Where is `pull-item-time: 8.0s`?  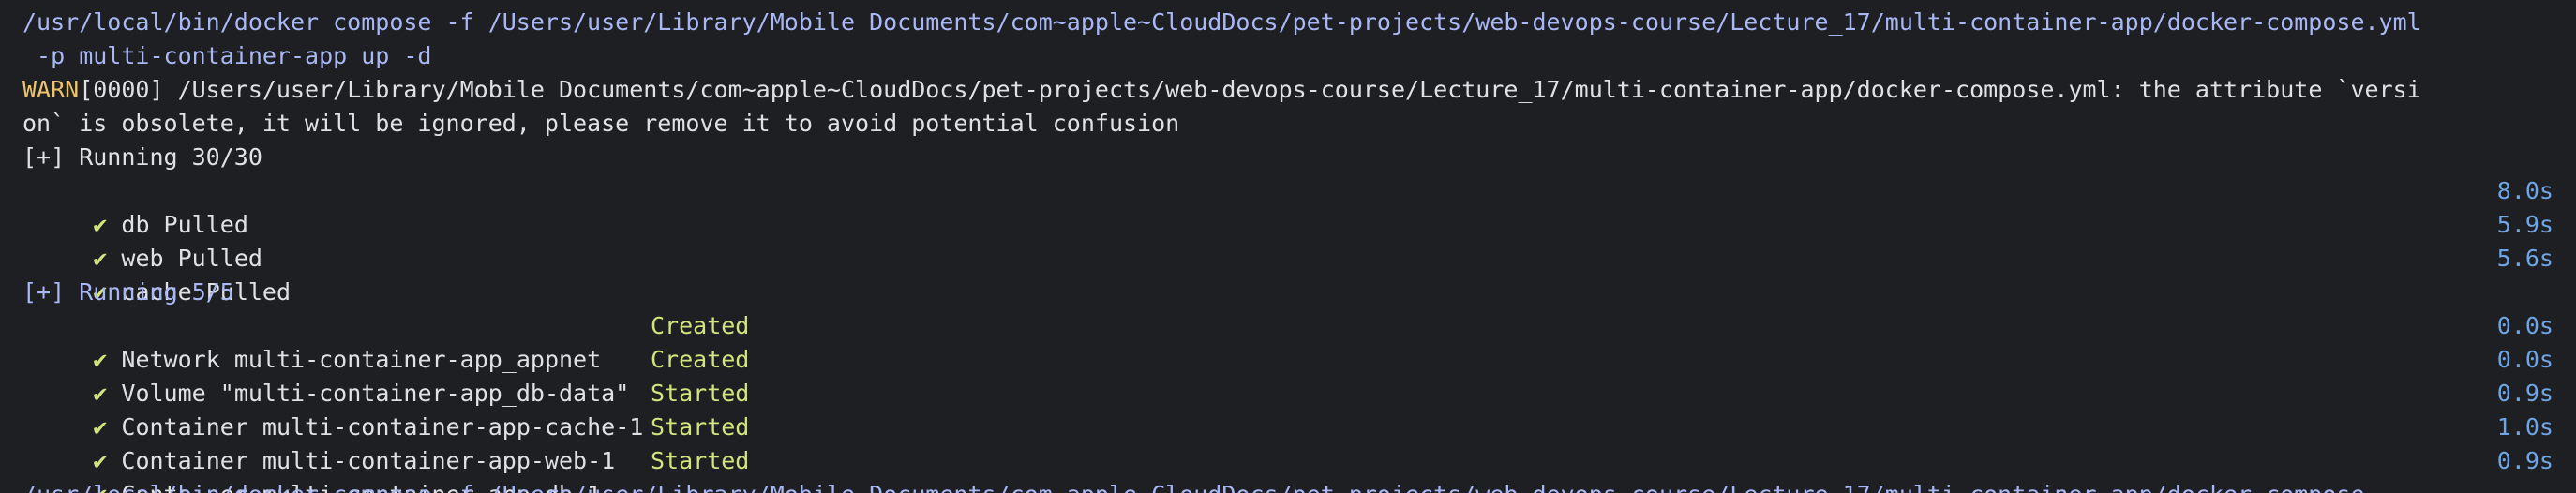 pull-item-time: 8.0s is located at coordinates (2525, 190).